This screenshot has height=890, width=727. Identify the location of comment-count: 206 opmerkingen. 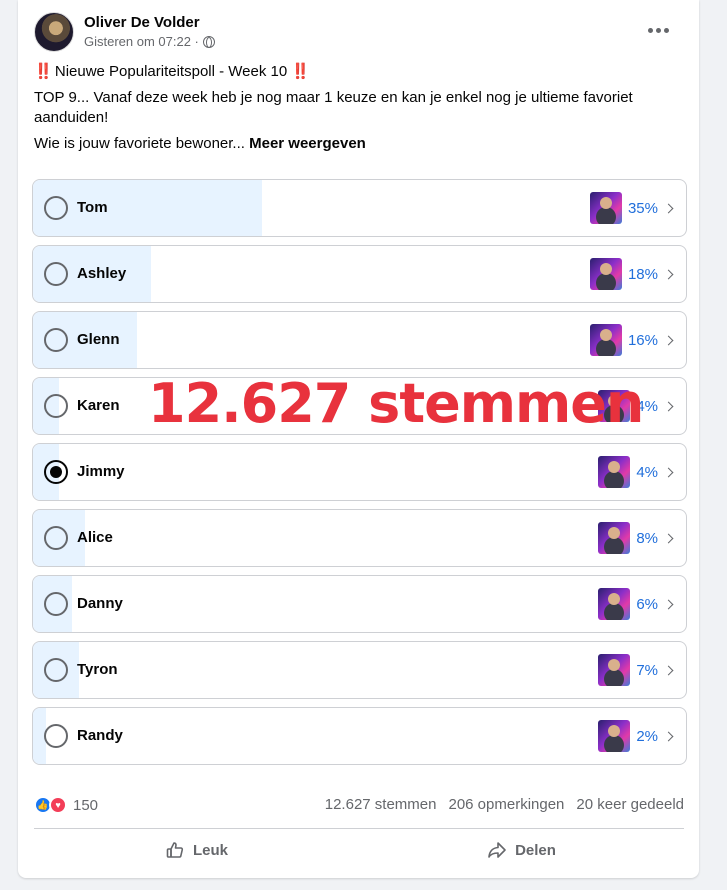
(506, 804).